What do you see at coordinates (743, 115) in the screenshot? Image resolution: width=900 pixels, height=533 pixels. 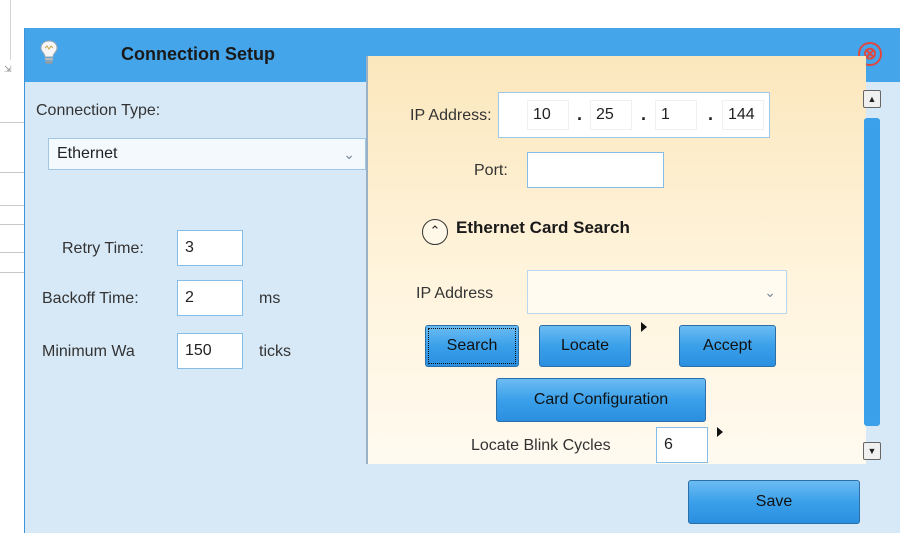 I see `ip-octet-4: 144` at bounding box center [743, 115].